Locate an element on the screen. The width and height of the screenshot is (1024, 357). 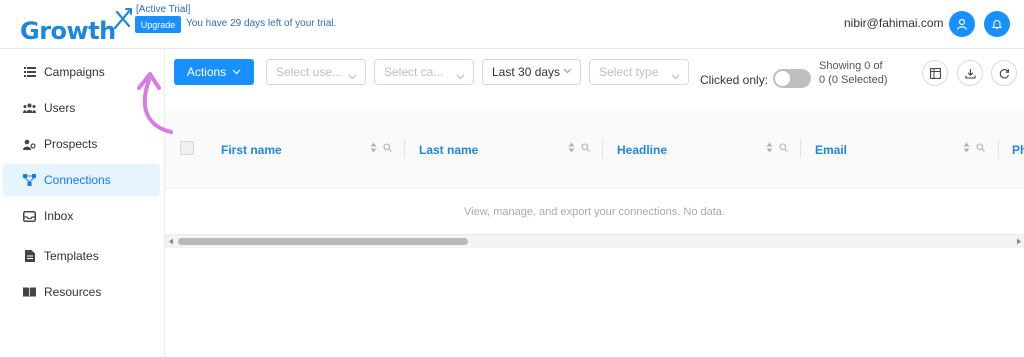
bell-icon is located at coordinates (997, 25).